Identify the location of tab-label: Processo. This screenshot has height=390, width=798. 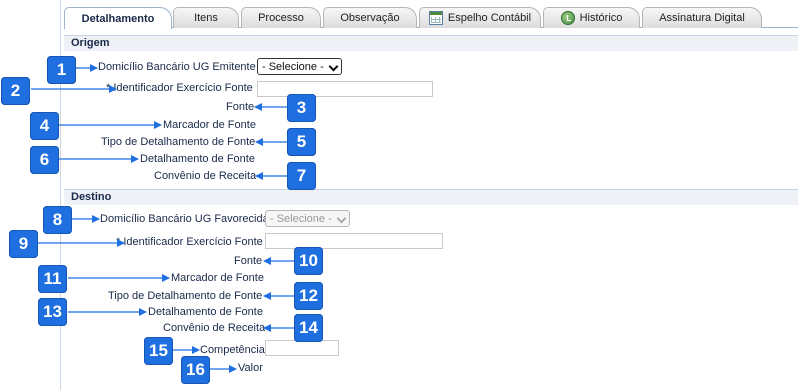
(281, 18).